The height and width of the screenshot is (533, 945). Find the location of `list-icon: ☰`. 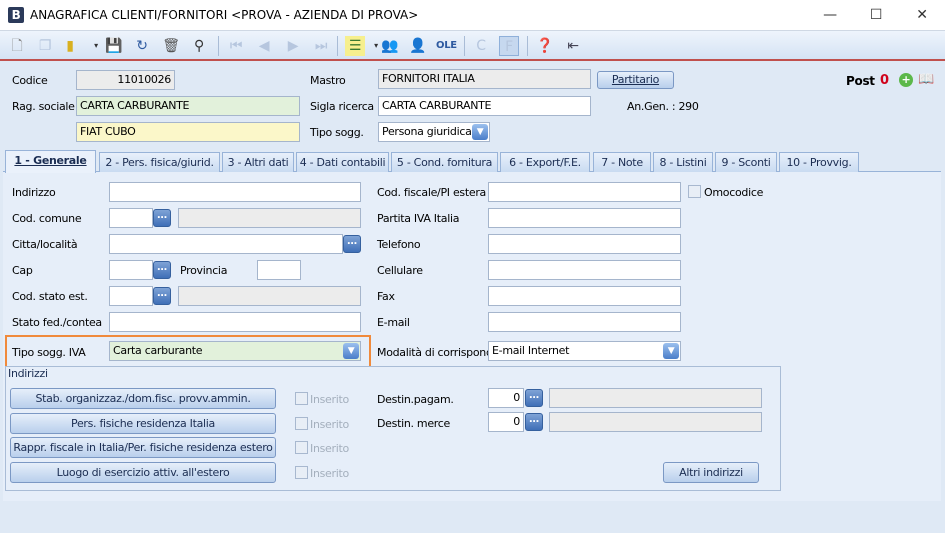

list-icon: ☰ is located at coordinates (355, 46).